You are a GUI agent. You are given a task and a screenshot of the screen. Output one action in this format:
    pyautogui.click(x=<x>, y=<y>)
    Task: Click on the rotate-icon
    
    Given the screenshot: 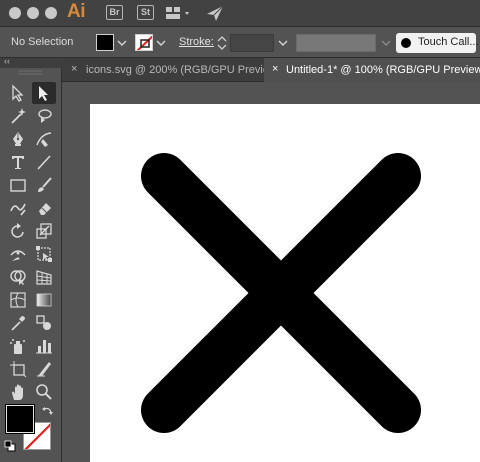 What is the action you would take?
    pyautogui.click(x=17, y=230)
    